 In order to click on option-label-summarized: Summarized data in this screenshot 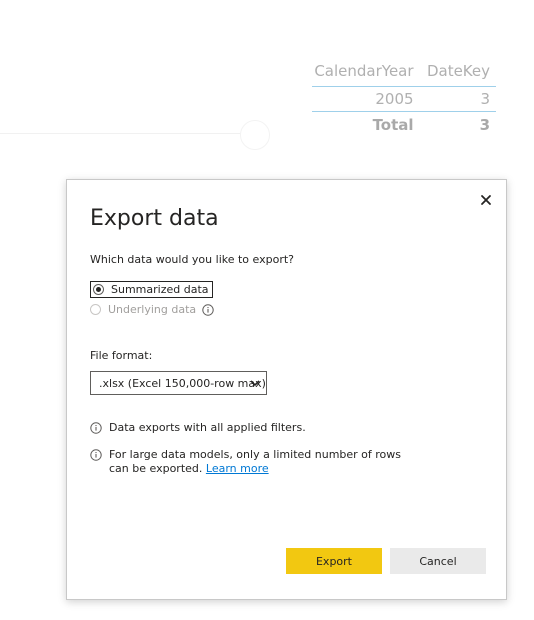, I will do `click(160, 289)`.